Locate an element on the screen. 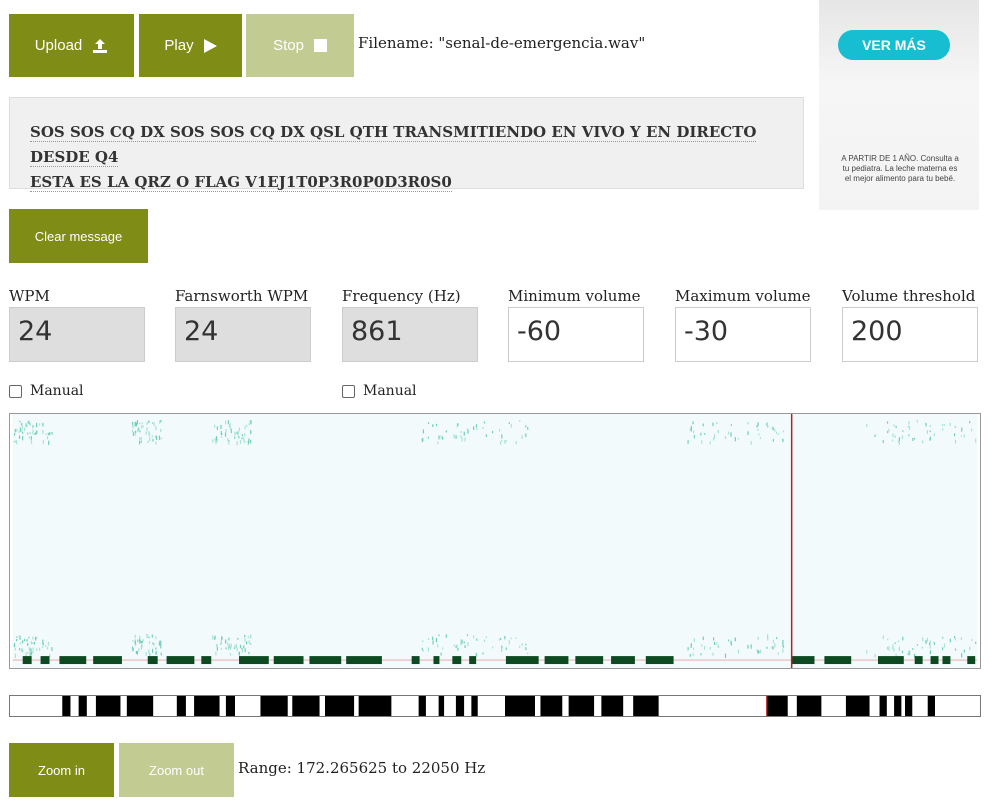 Image resolution: width=997 pixels, height=808 pixels. zoom-in-button: Zoom in is located at coordinates (61, 770).